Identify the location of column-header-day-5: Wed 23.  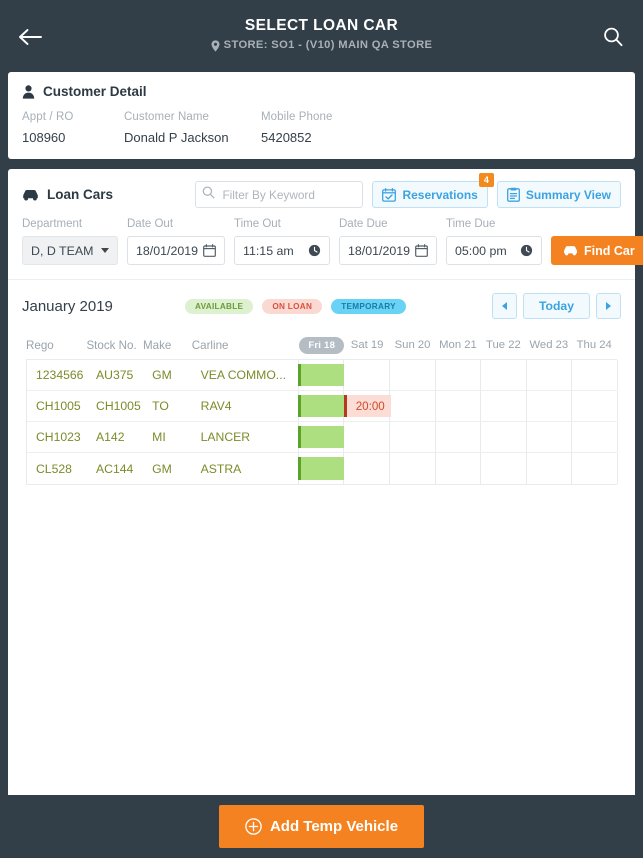
(548, 345).